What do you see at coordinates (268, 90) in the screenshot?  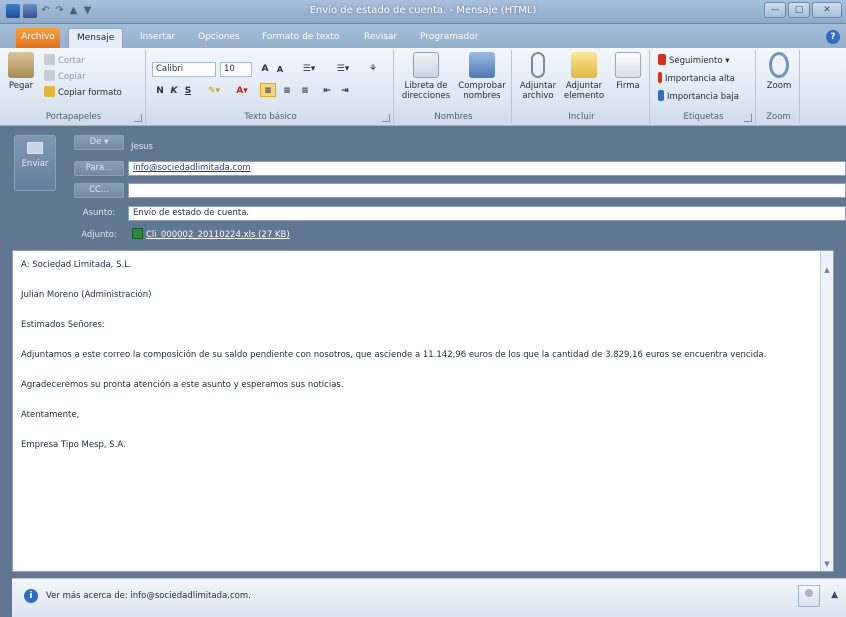 I see `align-left-icon: ≡` at bounding box center [268, 90].